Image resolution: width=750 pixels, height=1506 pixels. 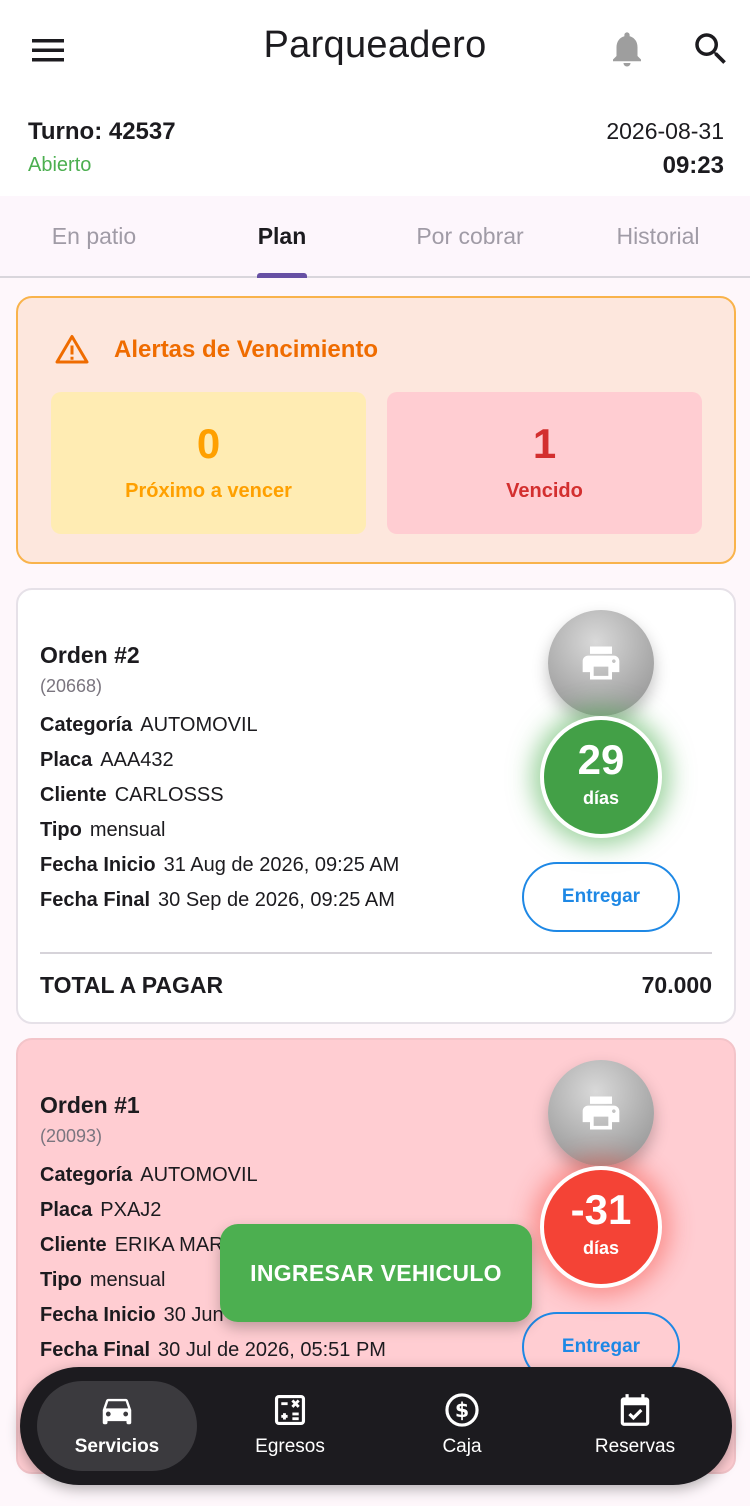 I want to click on alerts-header: Alertas de Vencimiento, so click(x=216, y=350).